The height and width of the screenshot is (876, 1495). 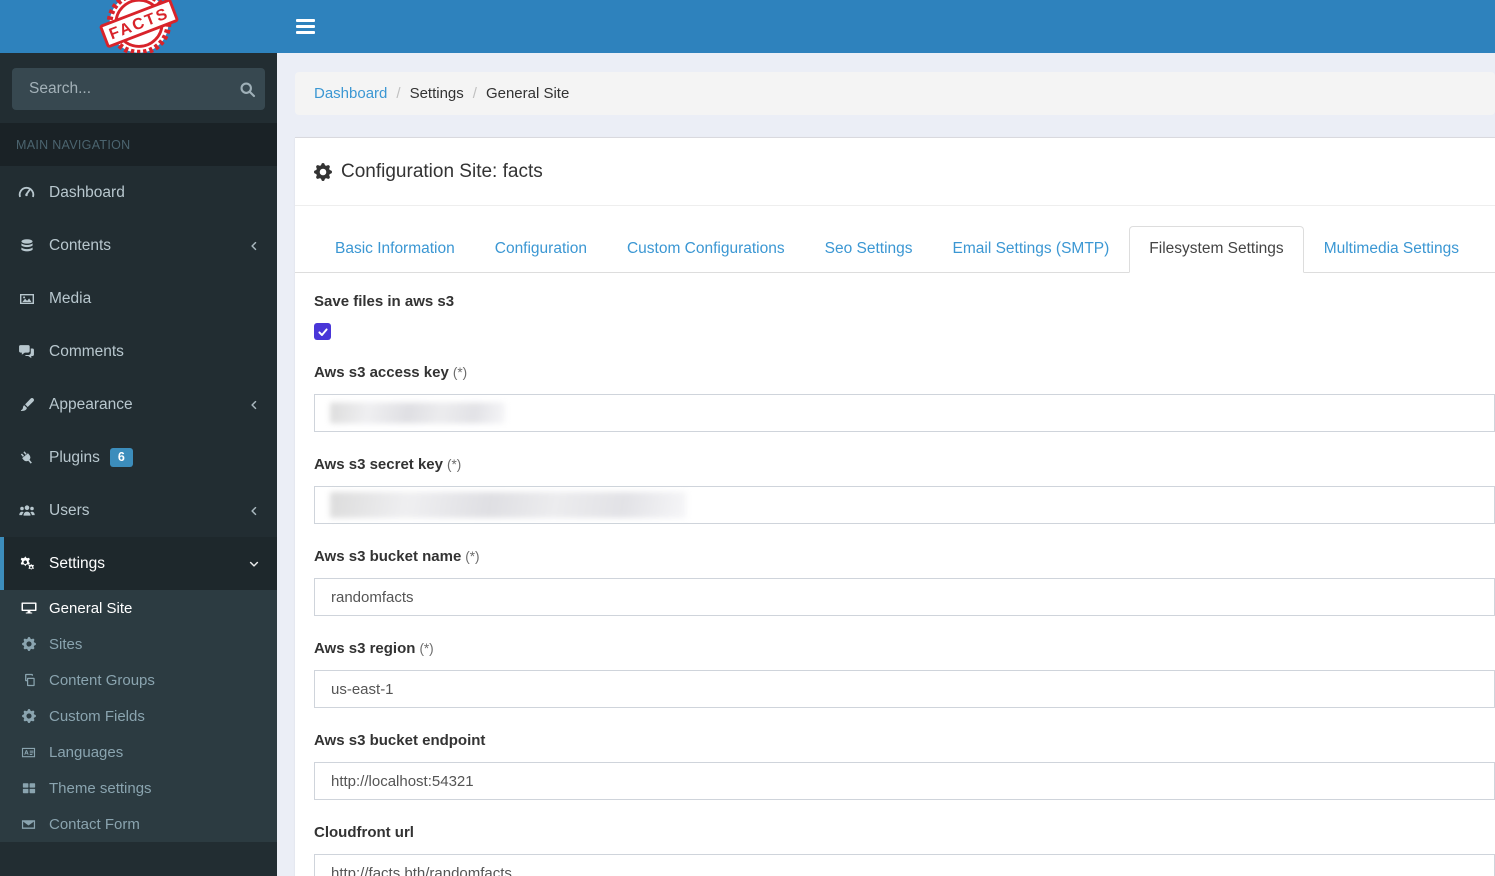 I want to click on desktop-icon, so click(x=28, y=608).